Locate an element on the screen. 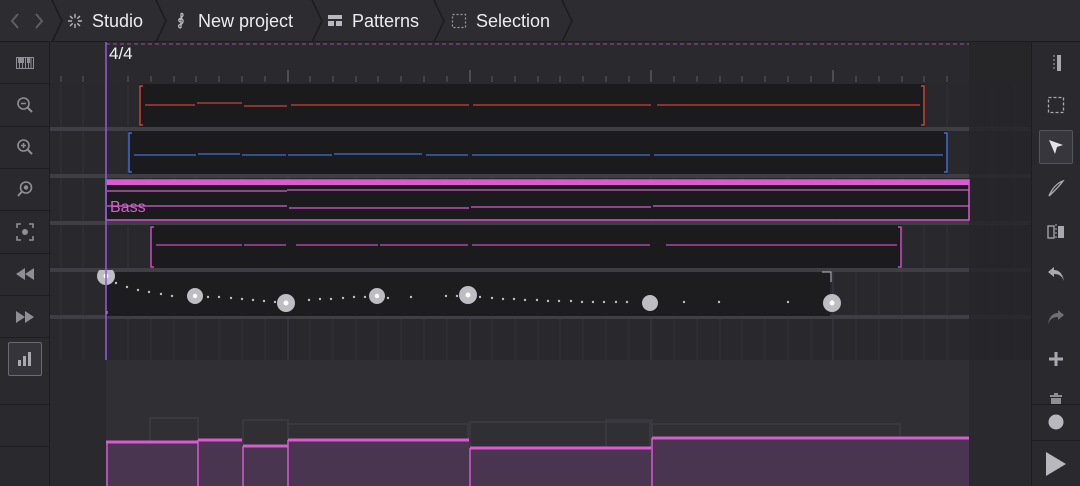  breadcrumb-project: New project is located at coordinates (232, 21).